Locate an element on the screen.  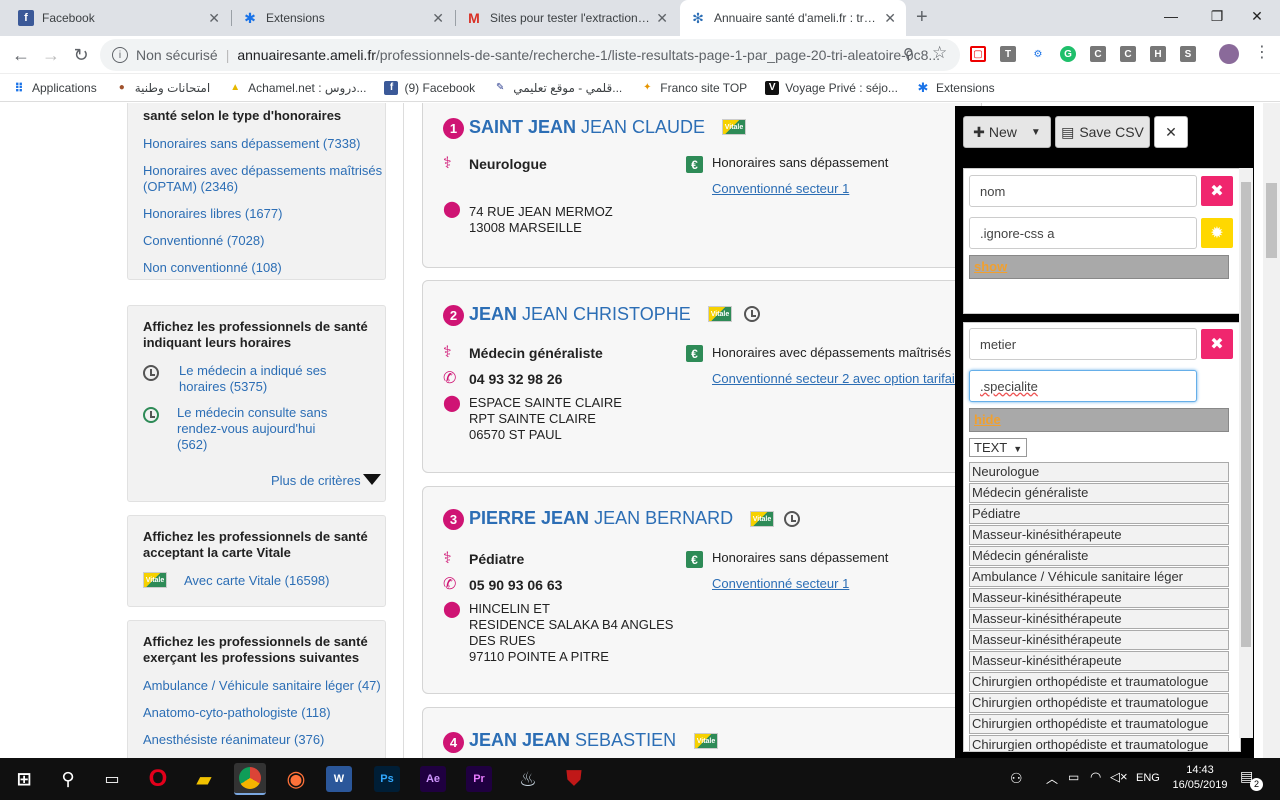
bookmark-item: ✦ Franco site TOP is located at coordinates (693, 88).